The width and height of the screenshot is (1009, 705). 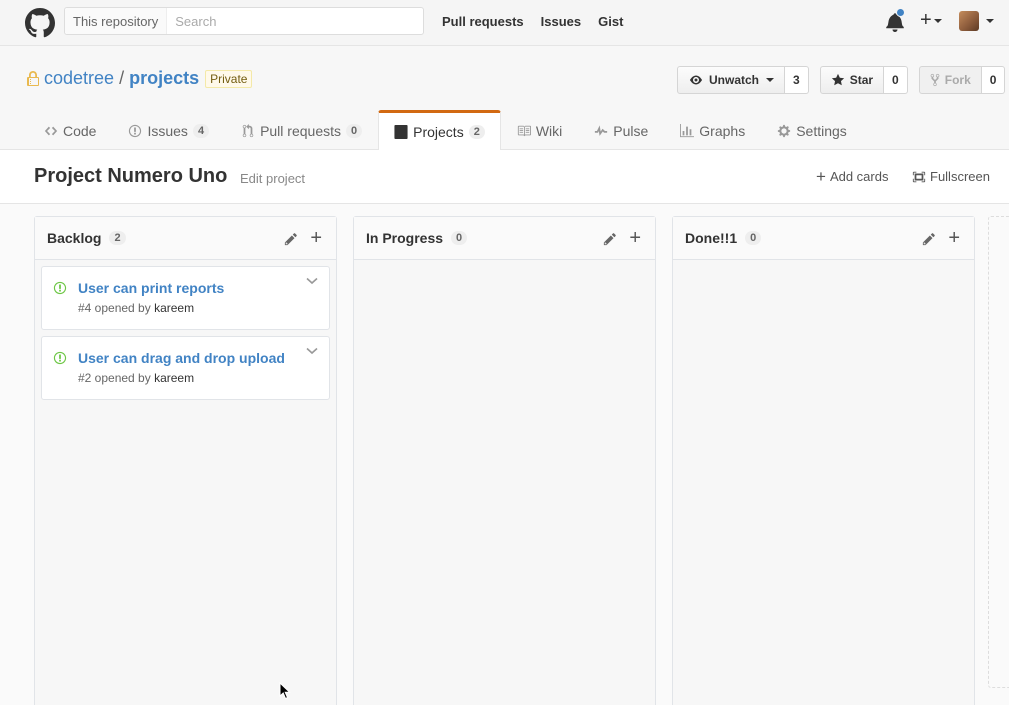 I want to click on projects-counter: 2, so click(x=476, y=131).